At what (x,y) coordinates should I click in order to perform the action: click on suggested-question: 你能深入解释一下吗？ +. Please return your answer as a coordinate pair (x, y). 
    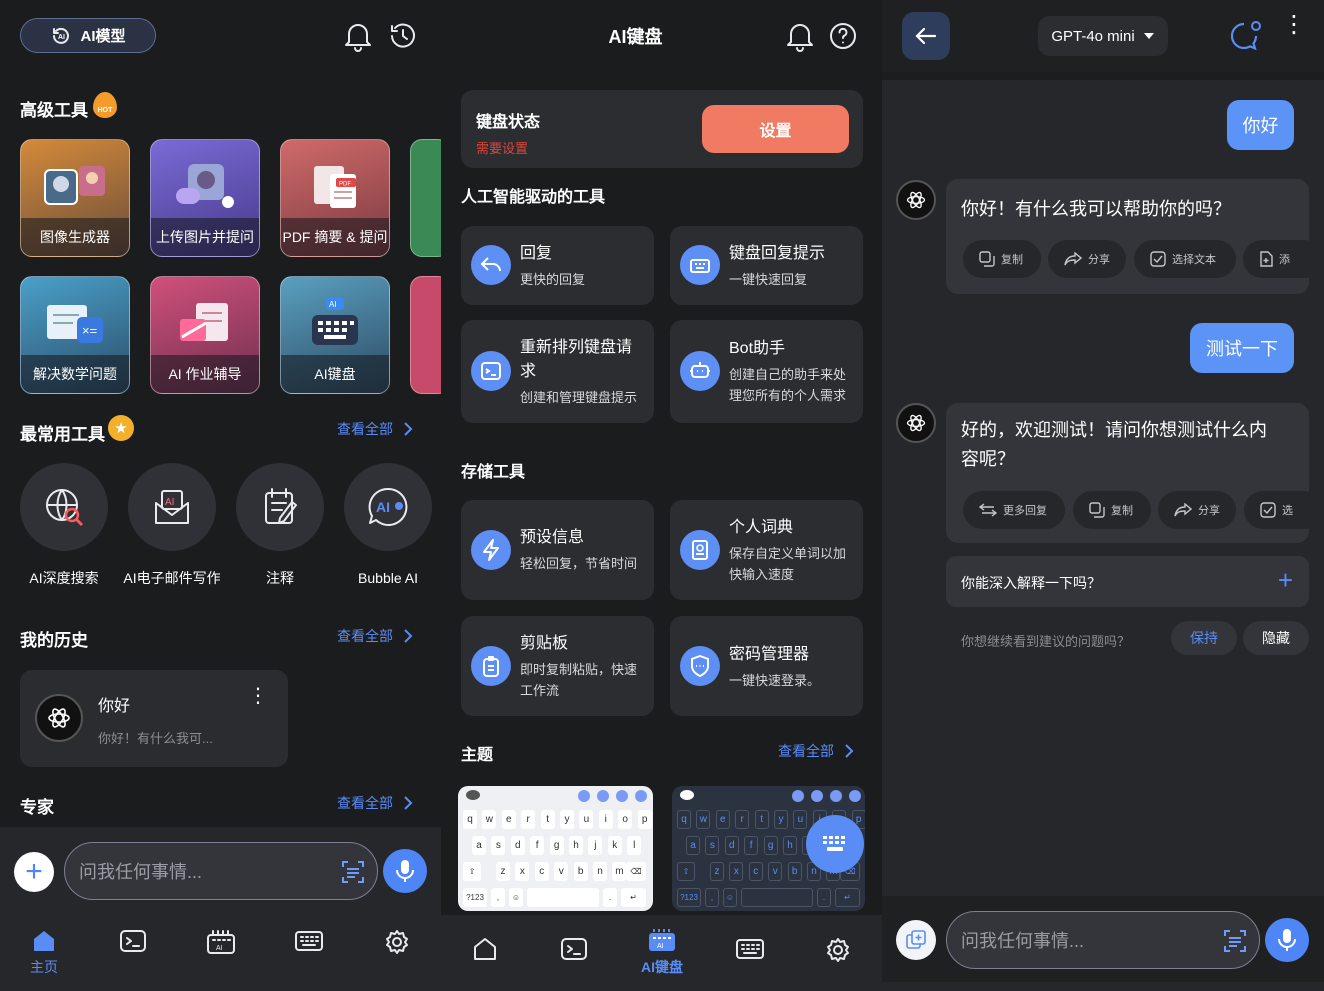
    Looking at the image, I should click on (1127, 581).